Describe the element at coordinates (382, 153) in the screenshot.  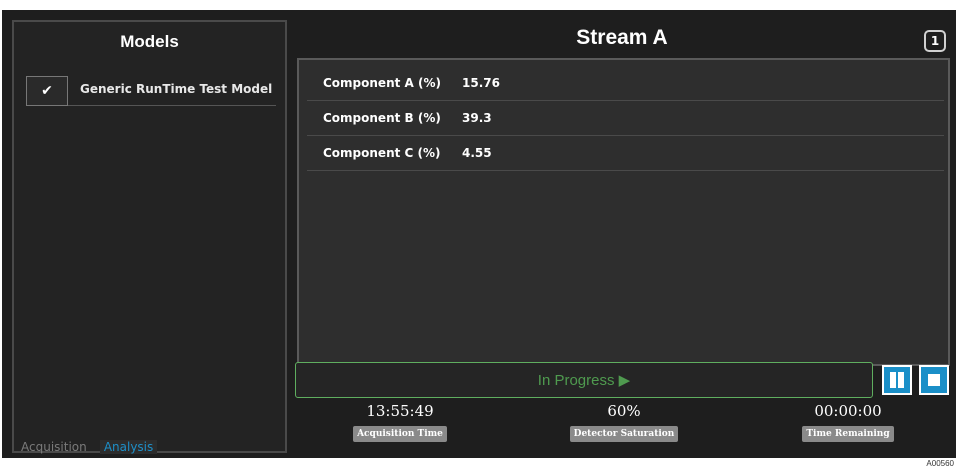
I see `result-label: Component C (%)` at that location.